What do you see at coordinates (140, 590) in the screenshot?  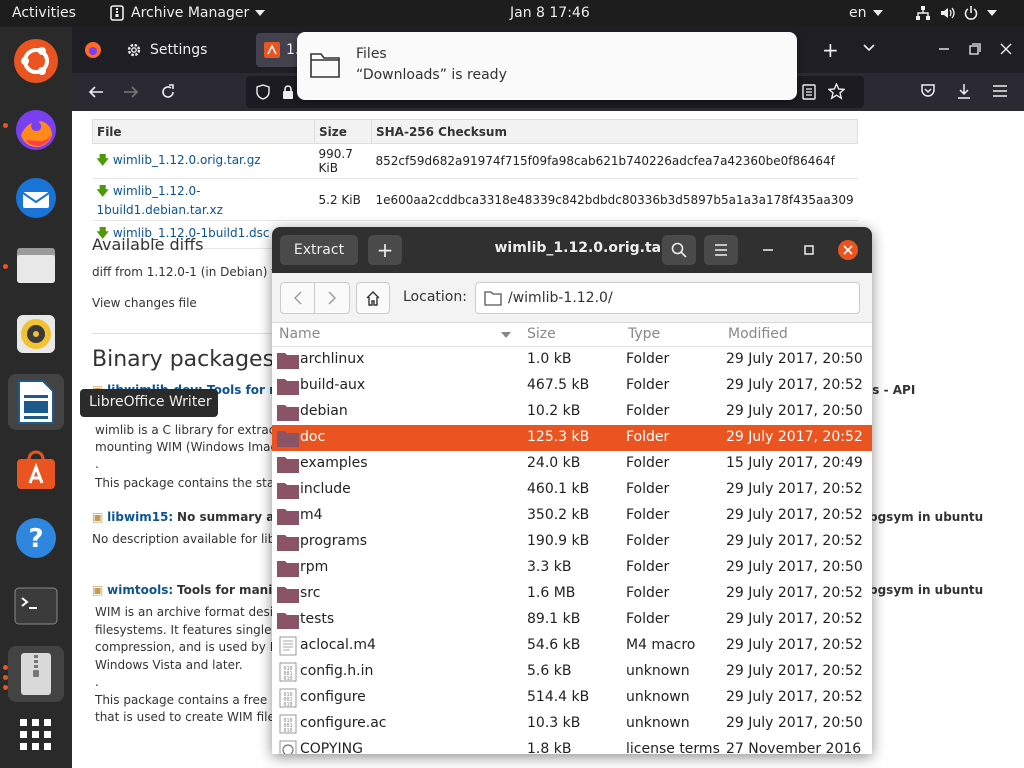 I see `pkg3-name: wimtools:` at bounding box center [140, 590].